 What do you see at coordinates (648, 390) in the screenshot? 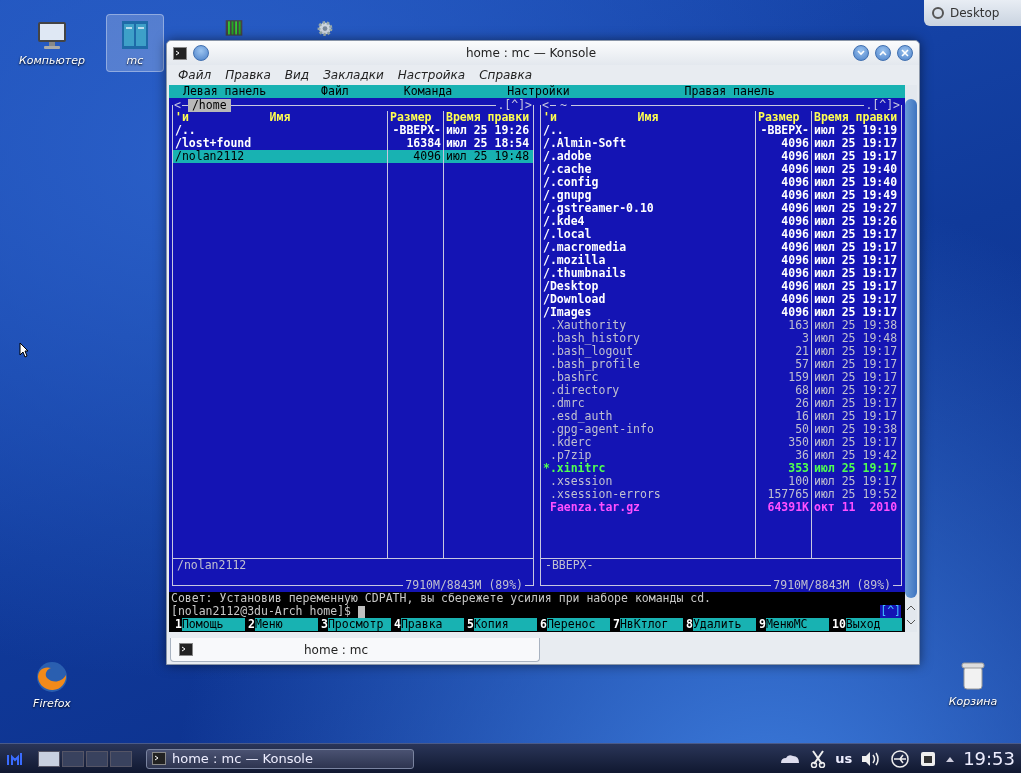
I see `file-name: .directory` at bounding box center [648, 390].